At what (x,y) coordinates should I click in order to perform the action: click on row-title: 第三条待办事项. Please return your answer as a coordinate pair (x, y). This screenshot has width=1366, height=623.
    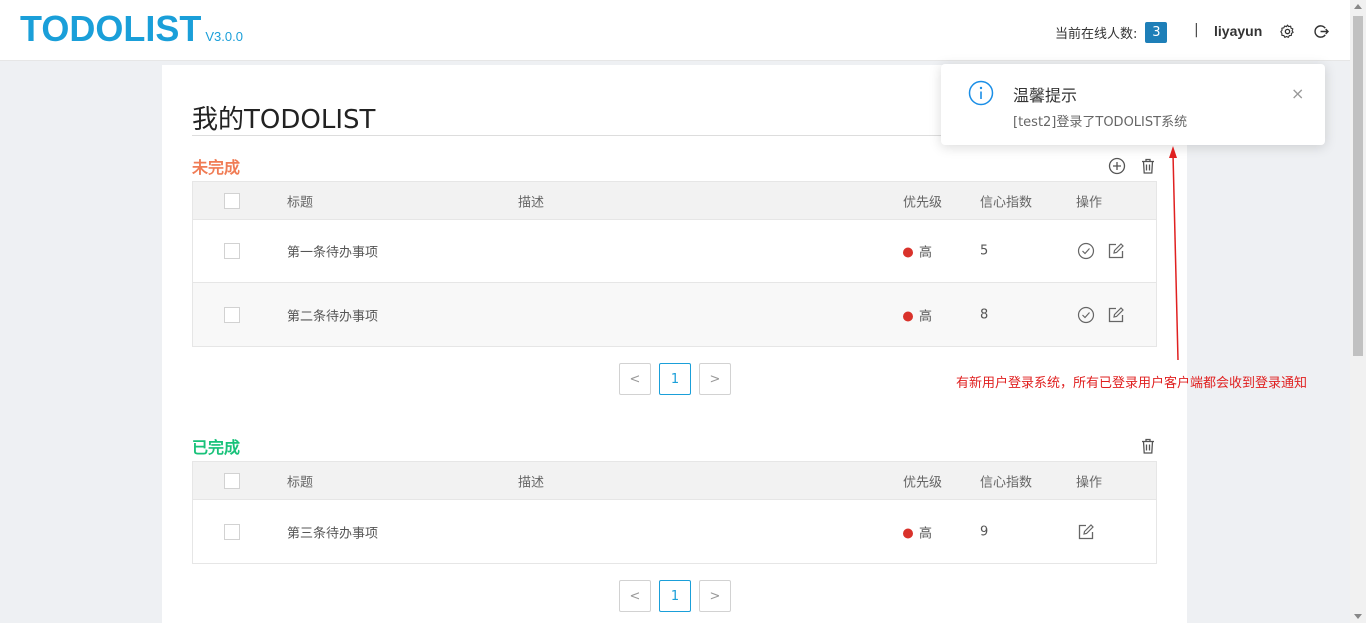
    Looking at the image, I should click on (333, 533).